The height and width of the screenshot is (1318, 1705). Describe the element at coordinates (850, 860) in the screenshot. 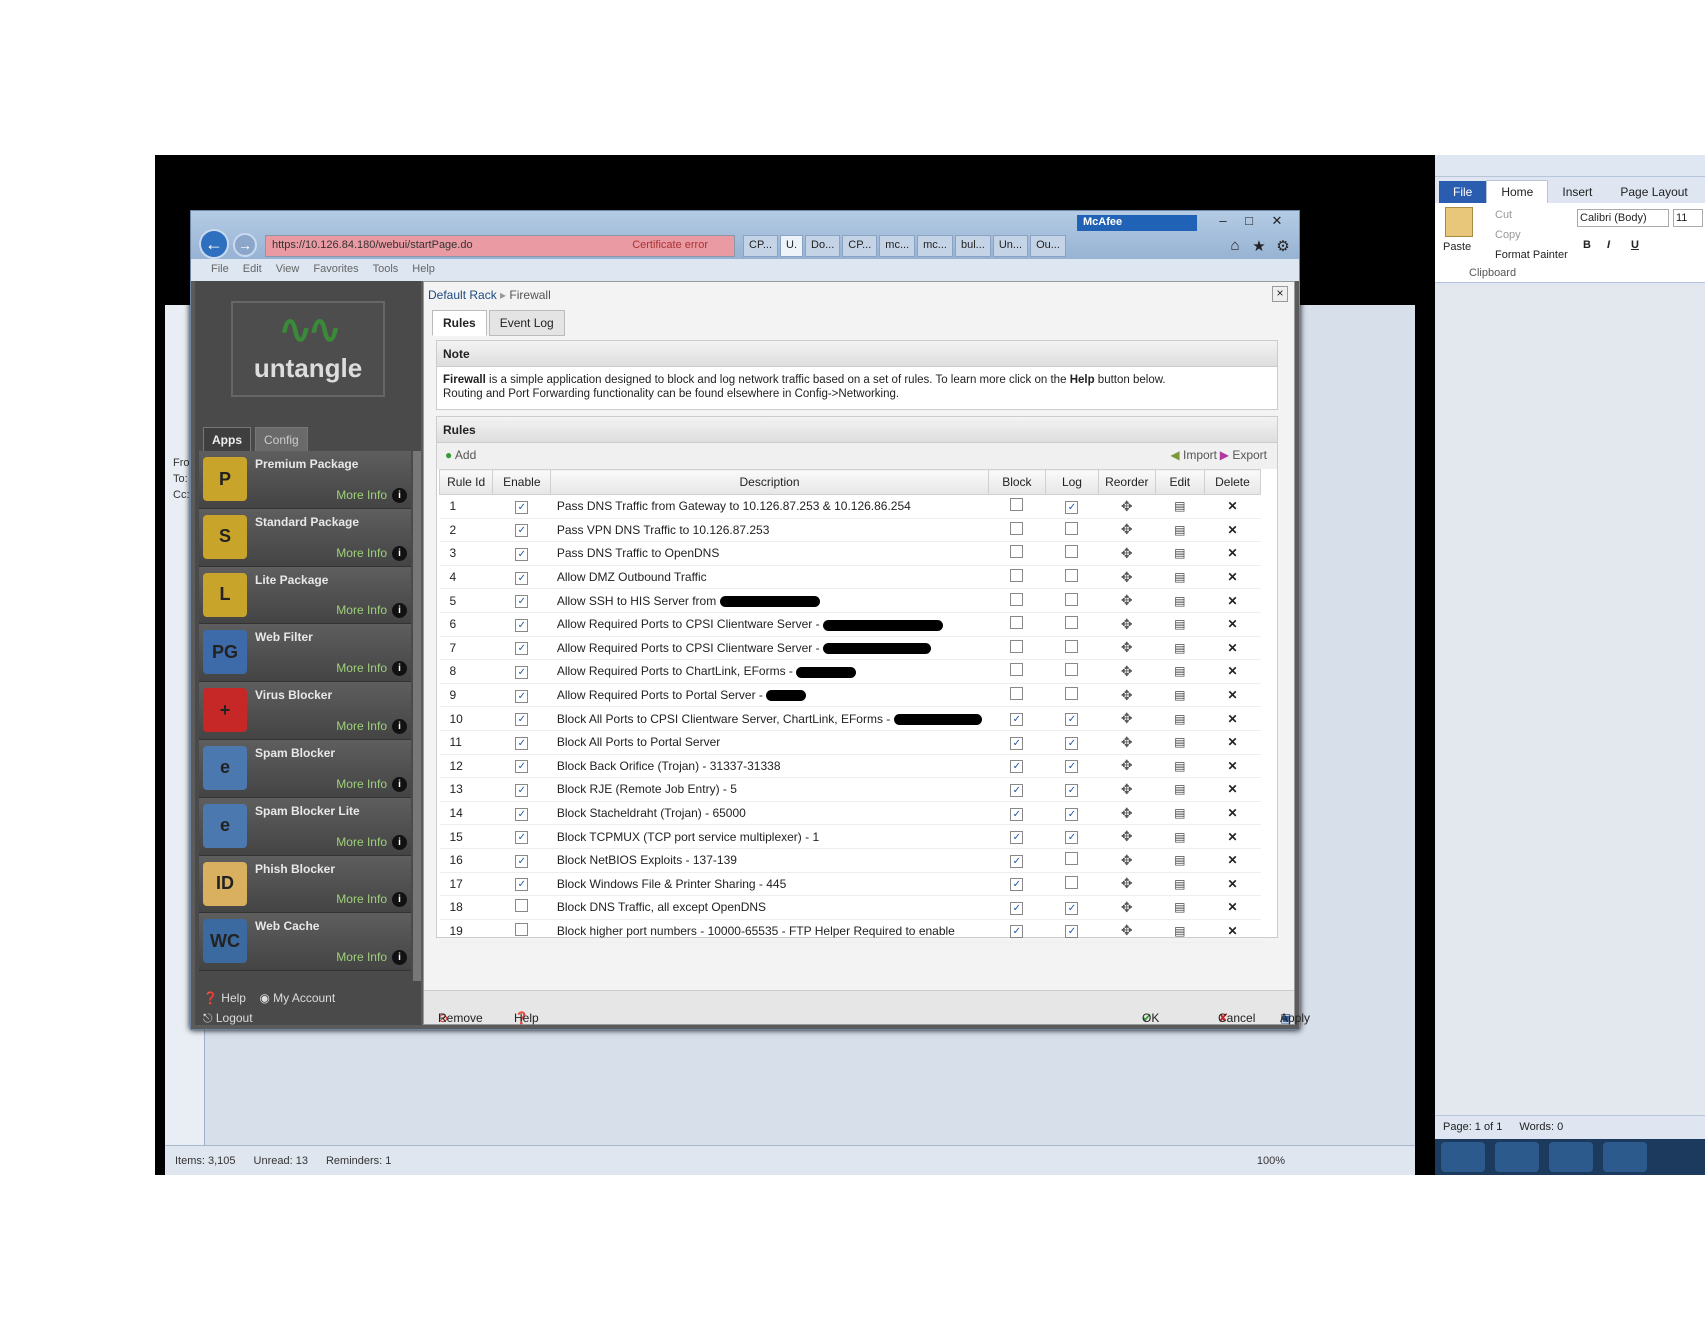

I see `table-row: 16 ✓ Block NetBIOS Exploits - 137-139 ✓ ✥ ▤ ✕` at that location.